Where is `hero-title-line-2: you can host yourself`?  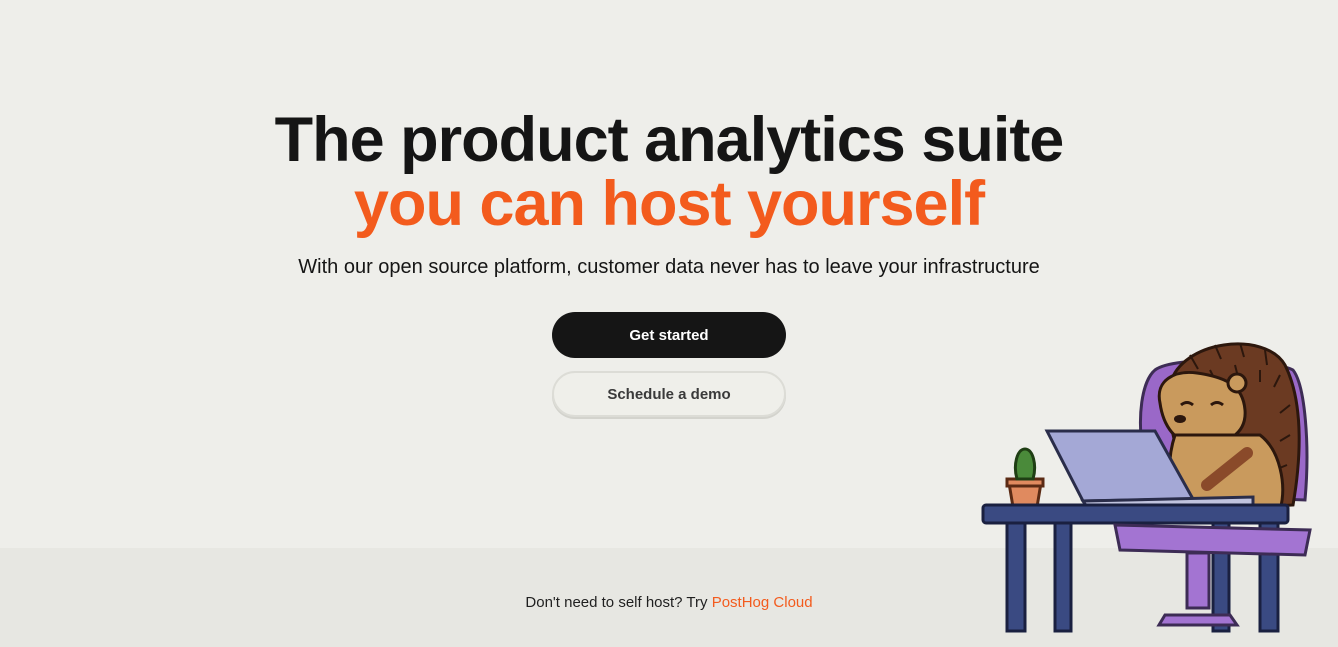 hero-title-line-2: you can host yourself is located at coordinates (669, 204).